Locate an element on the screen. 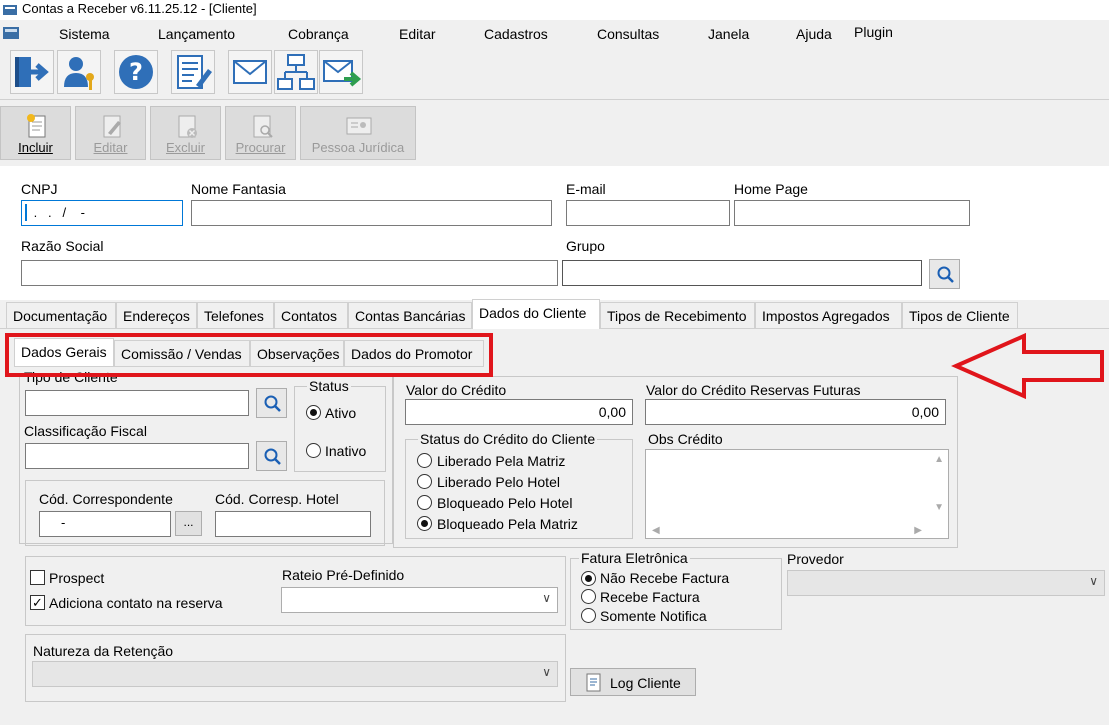  incluir-button: Incluir is located at coordinates (35, 133).